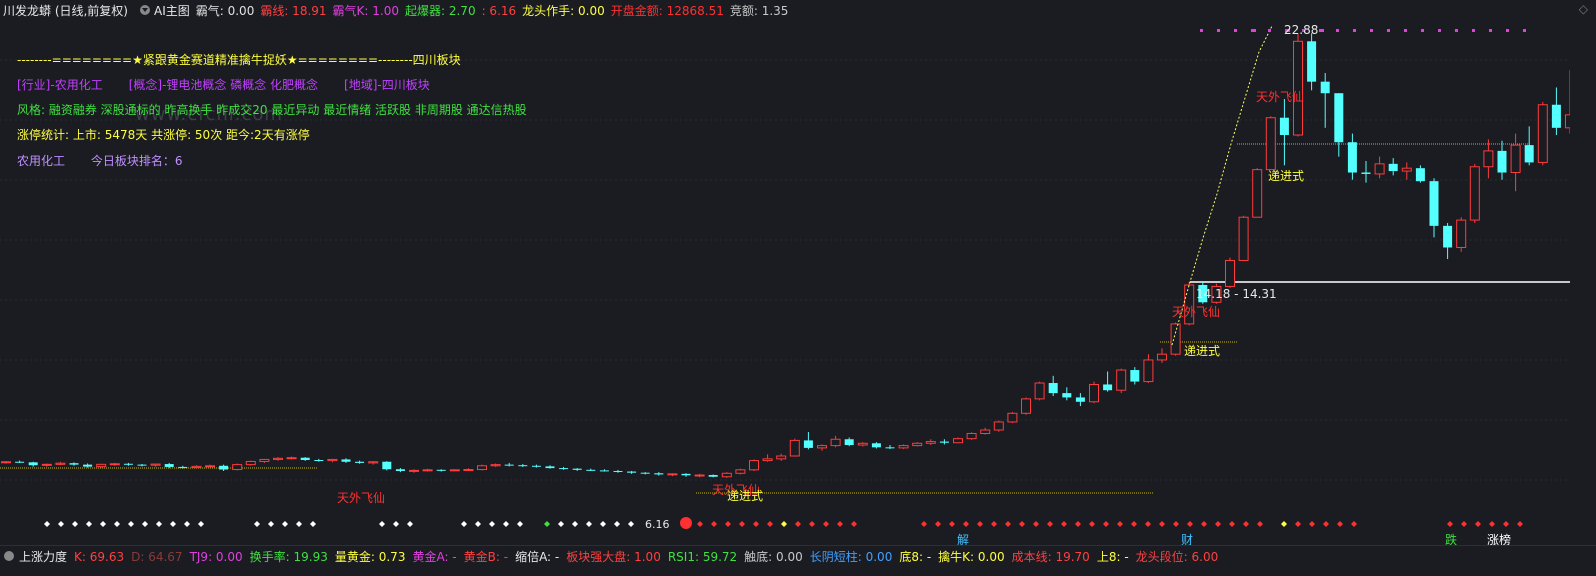  What do you see at coordinates (163, 135) in the screenshot?
I see `info-stats-row: 涨停统计: 上市: 5478天 共涨停: 50次 距今:2天有涨停` at bounding box center [163, 135].